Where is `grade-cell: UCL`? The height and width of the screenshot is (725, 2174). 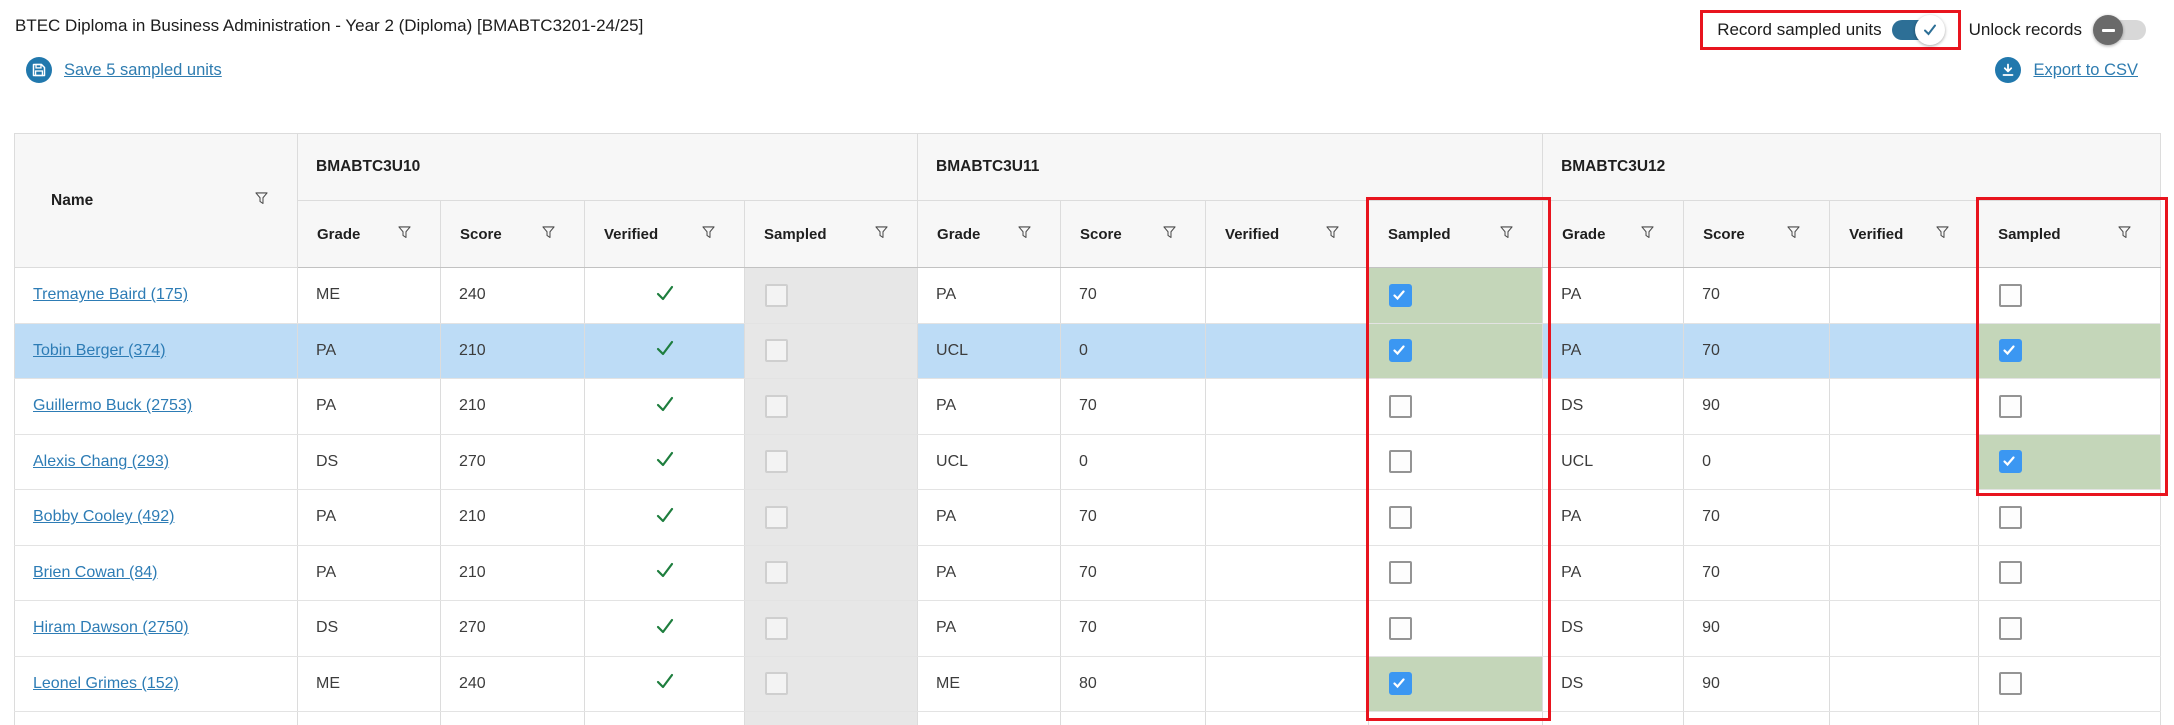
grade-cell: UCL is located at coordinates (989, 350).